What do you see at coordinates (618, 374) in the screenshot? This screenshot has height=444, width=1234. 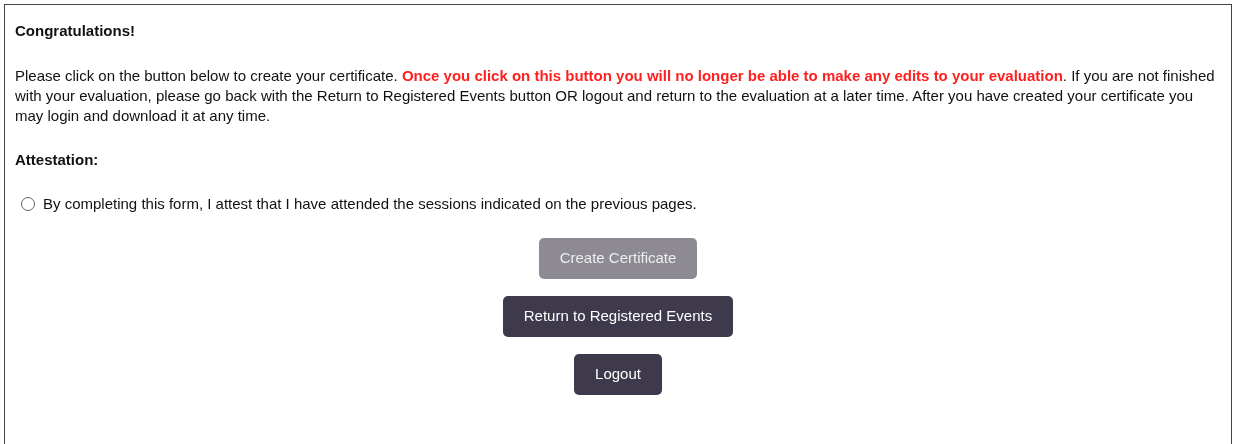 I see `action-button: Logout` at bounding box center [618, 374].